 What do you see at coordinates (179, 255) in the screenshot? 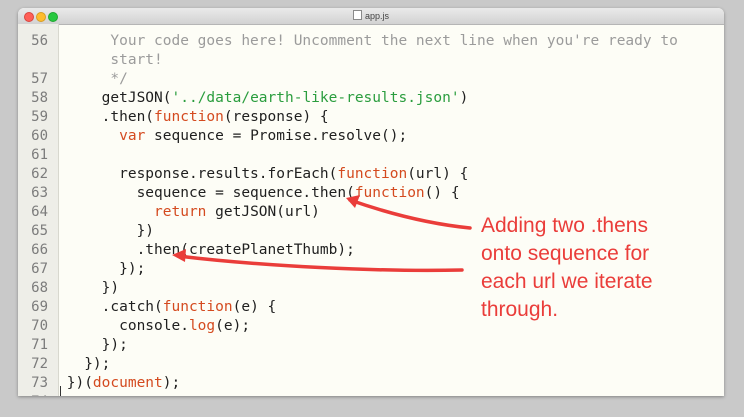
I see `arrow-head-then` at bounding box center [179, 255].